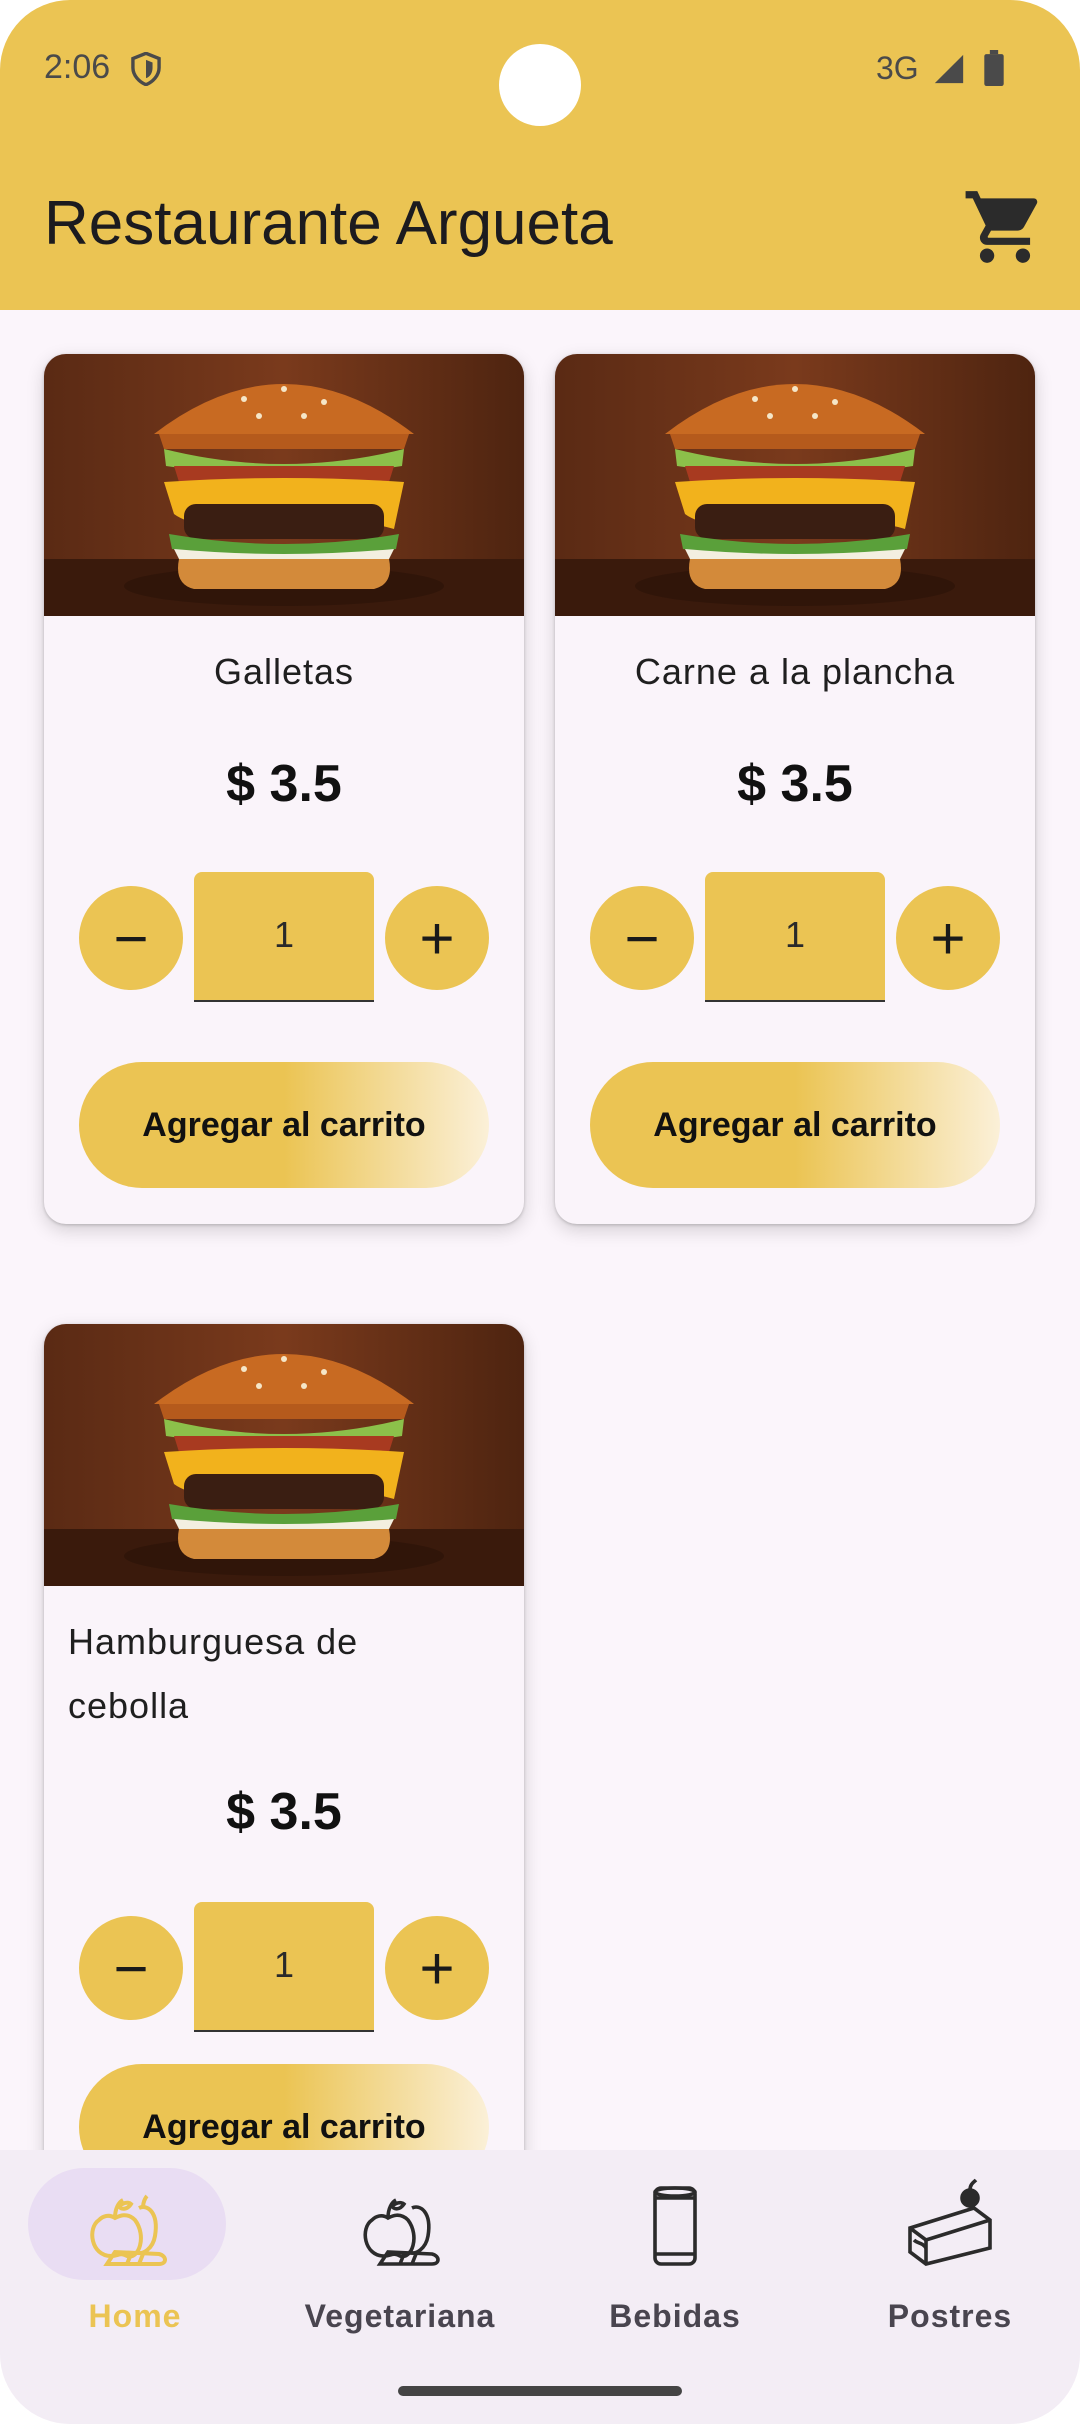  I want to click on can-icon, so click(675, 2226).